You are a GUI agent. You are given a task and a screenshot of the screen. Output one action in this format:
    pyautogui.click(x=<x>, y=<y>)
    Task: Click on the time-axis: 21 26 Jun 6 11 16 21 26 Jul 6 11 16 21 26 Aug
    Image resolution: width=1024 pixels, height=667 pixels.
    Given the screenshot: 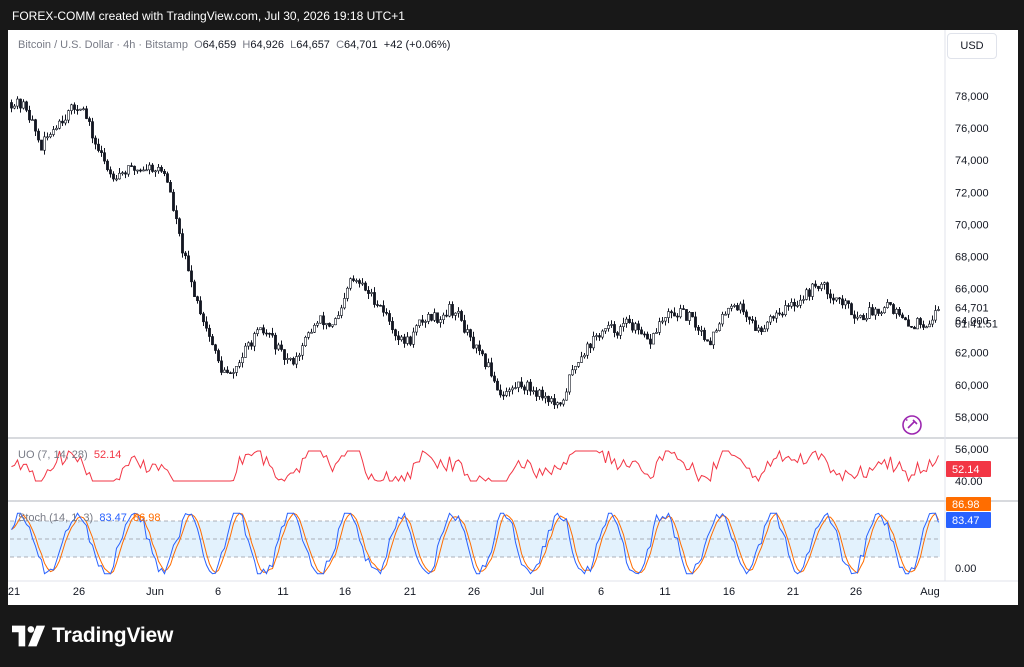 What is the action you would take?
    pyautogui.click(x=474, y=592)
    